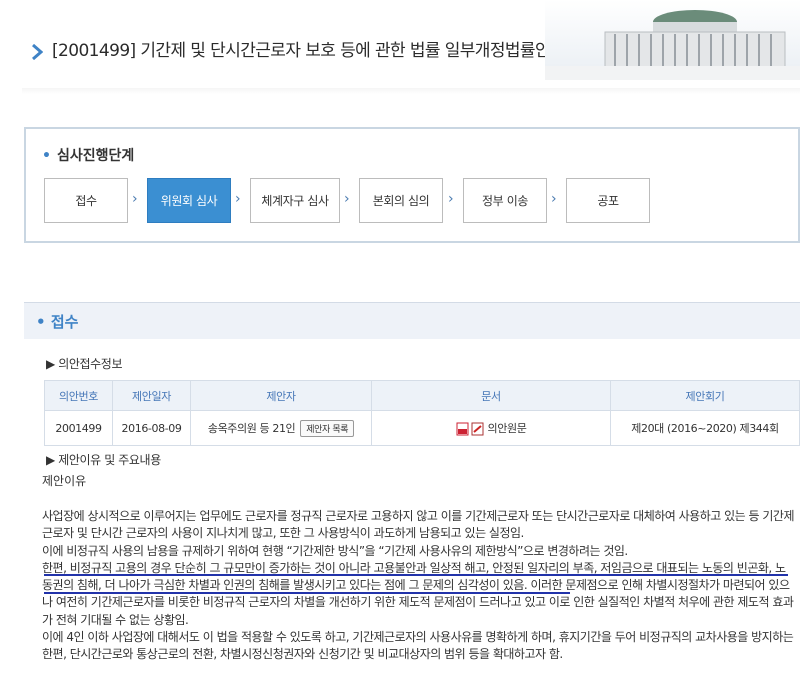  I want to click on proposal-date: 2016-08-09, so click(151, 428).